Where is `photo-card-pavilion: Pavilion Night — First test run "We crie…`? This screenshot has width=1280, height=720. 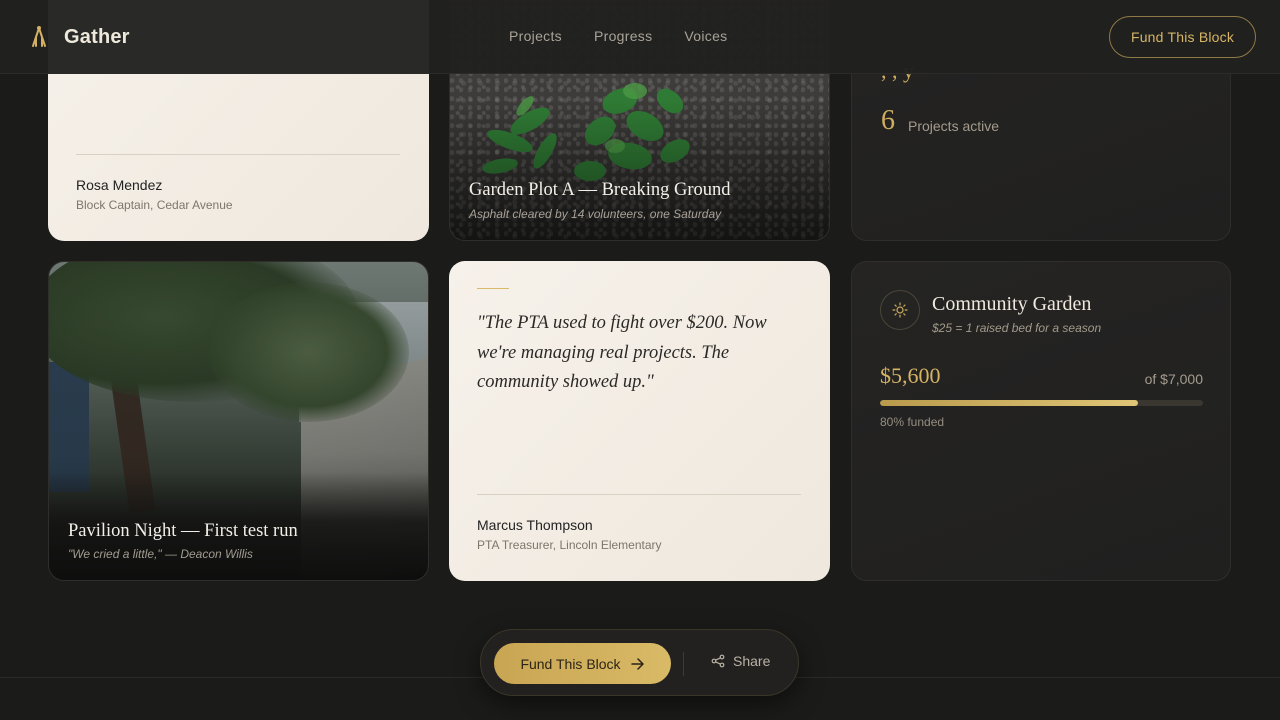 photo-card-pavilion: Pavilion Night — First test run "We crie… is located at coordinates (238, 421).